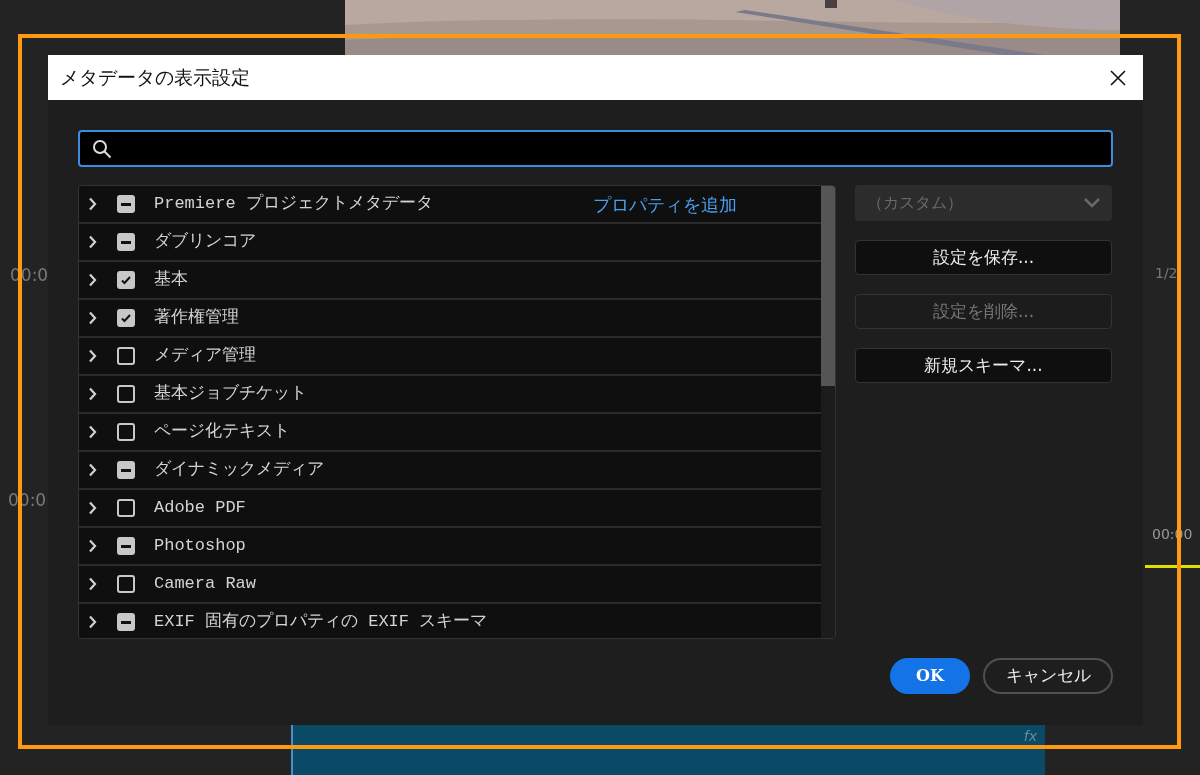 Image resolution: width=1200 pixels, height=775 pixels. What do you see at coordinates (1172, 566) in the screenshot?
I see `playhead-line` at bounding box center [1172, 566].